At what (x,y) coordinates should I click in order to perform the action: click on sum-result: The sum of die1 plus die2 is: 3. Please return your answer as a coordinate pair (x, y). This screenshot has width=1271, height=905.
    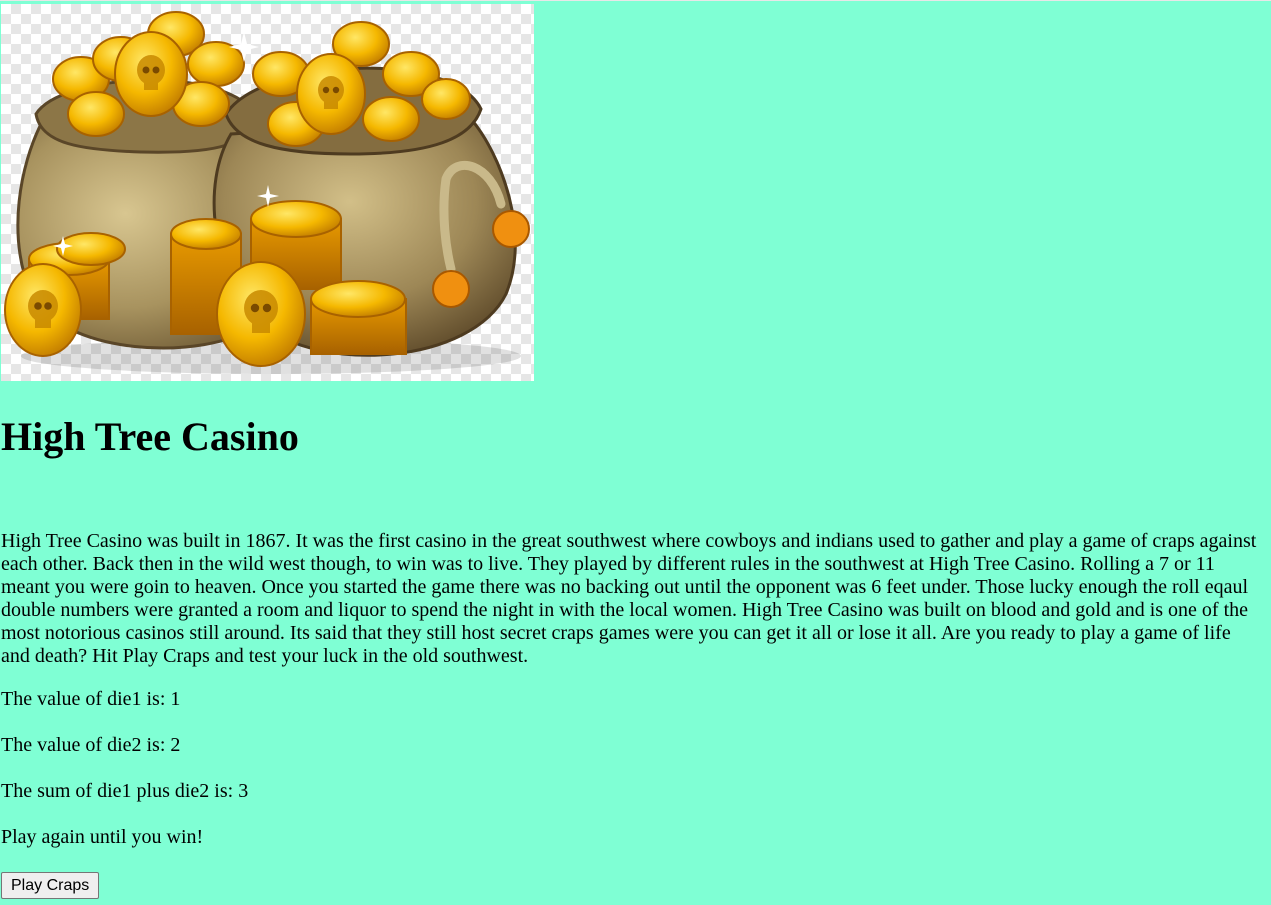
    Looking at the image, I should click on (125, 791).